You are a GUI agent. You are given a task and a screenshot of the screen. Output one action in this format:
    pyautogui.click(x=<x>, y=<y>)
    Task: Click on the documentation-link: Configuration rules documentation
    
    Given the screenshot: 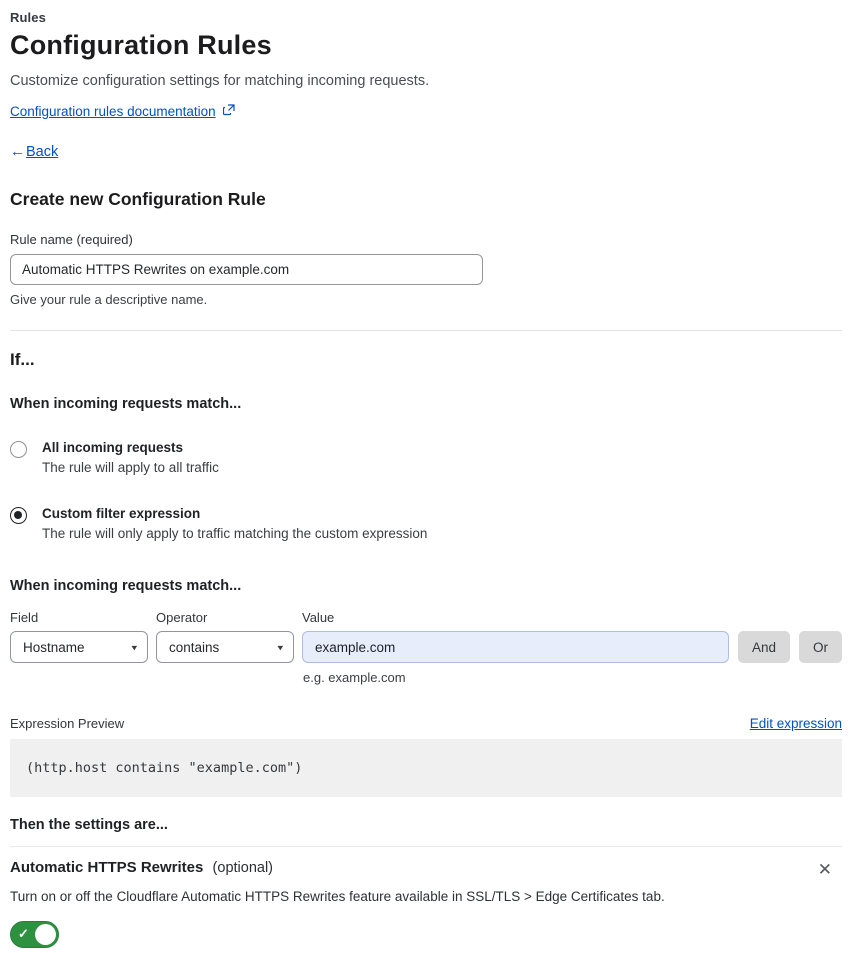 What is the action you would take?
    pyautogui.click(x=113, y=111)
    